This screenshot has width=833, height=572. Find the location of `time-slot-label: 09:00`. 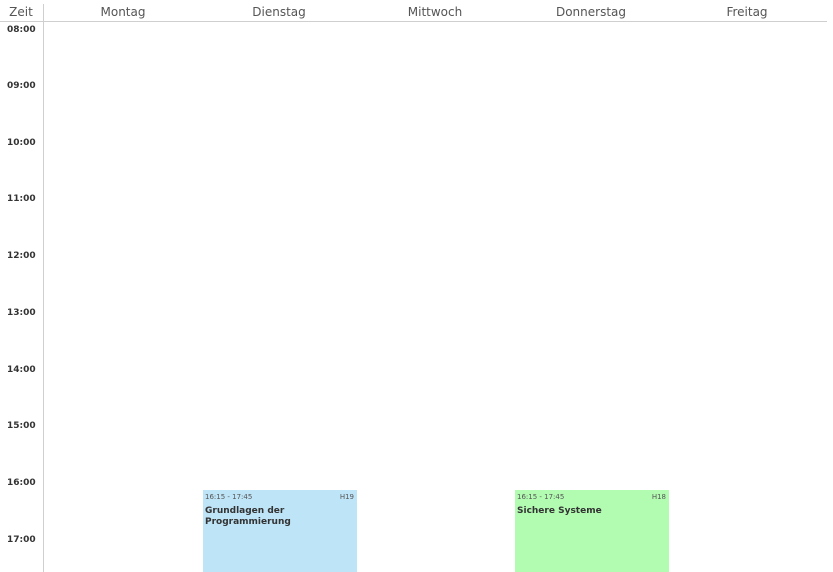

time-slot-label: 09:00 is located at coordinates (21, 86).